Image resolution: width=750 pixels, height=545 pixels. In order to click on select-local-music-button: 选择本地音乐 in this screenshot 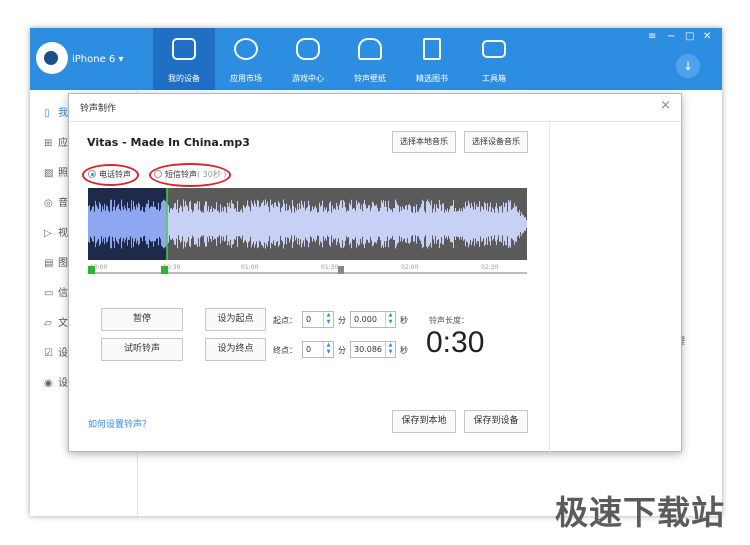, I will do `click(424, 142)`.